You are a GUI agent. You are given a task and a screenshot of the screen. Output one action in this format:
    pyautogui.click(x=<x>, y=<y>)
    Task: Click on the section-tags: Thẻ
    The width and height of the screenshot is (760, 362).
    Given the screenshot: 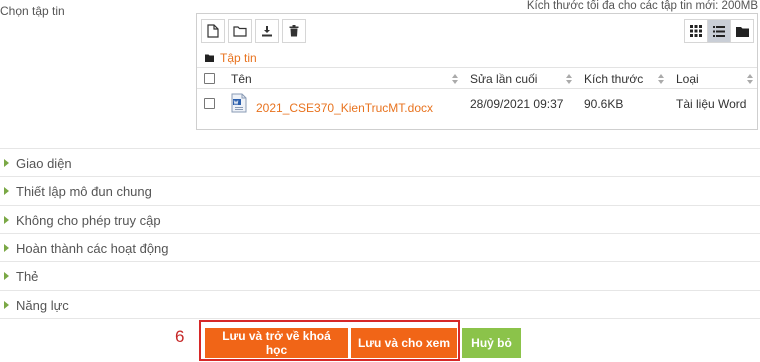 What is the action you would take?
    pyautogui.click(x=380, y=275)
    